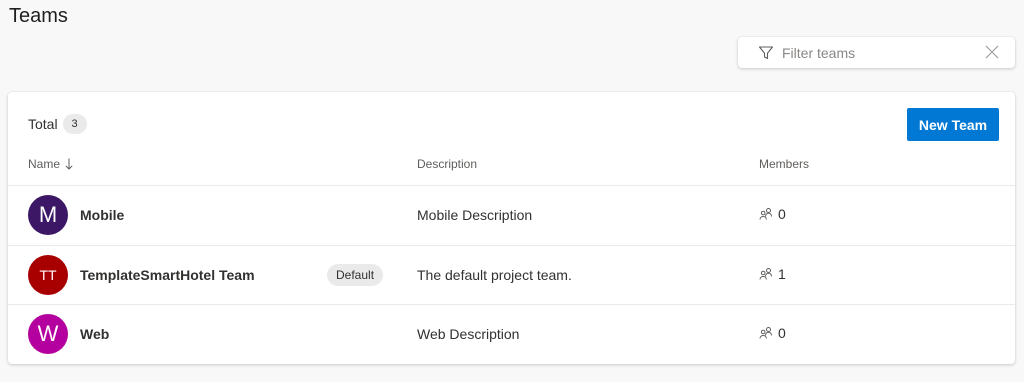  What do you see at coordinates (102, 215) in the screenshot?
I see `team-name: Mobile` at bounding box center [102, 215].